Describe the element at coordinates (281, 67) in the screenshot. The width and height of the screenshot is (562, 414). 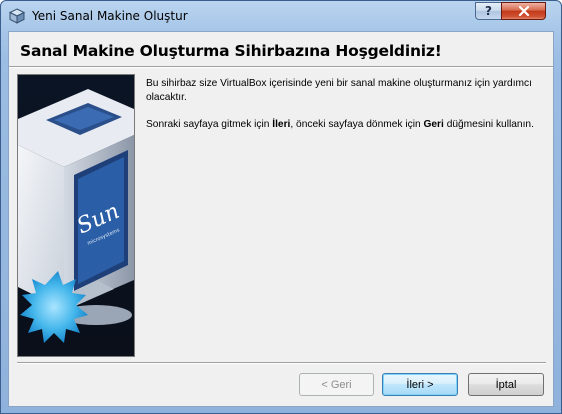
I see `header-divider` at that location.